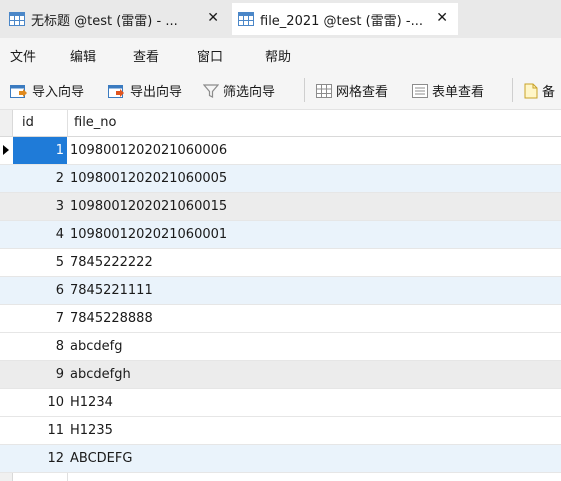  Describe the element at coordinates (531, 90) in the screenshot. I see `memo-icon` at that location.